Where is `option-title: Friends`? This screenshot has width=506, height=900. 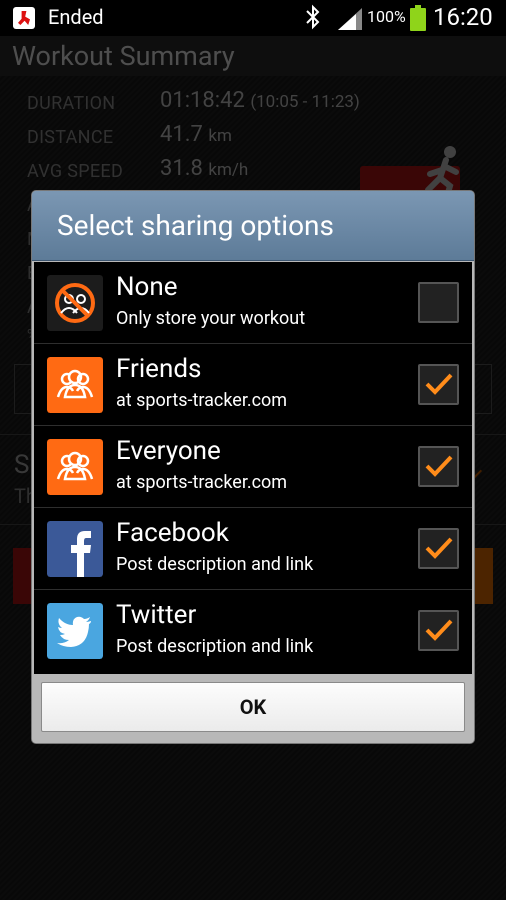 option-title: Friends is located at coordinates (159, 369).